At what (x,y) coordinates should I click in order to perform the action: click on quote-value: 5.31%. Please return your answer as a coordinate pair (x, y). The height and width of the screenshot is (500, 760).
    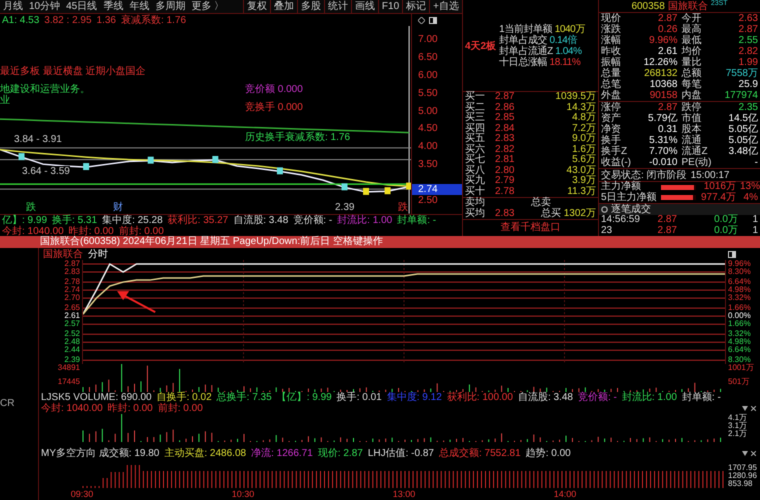
    Looking at the image, I should click on (663, 141).